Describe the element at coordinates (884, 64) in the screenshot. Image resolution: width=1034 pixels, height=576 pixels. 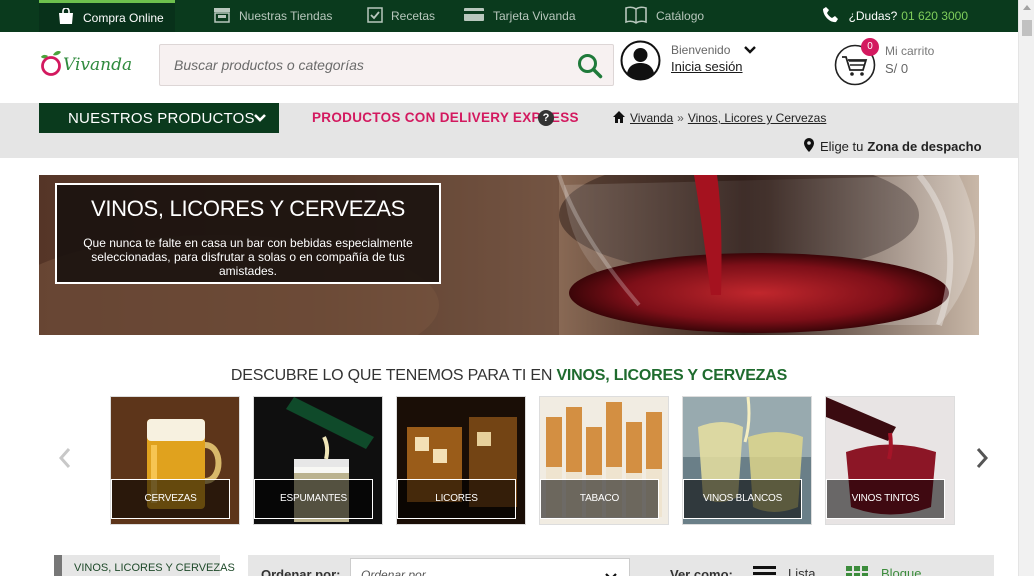
I see `cart: 0 Mi carrito S/ 0` at that location.